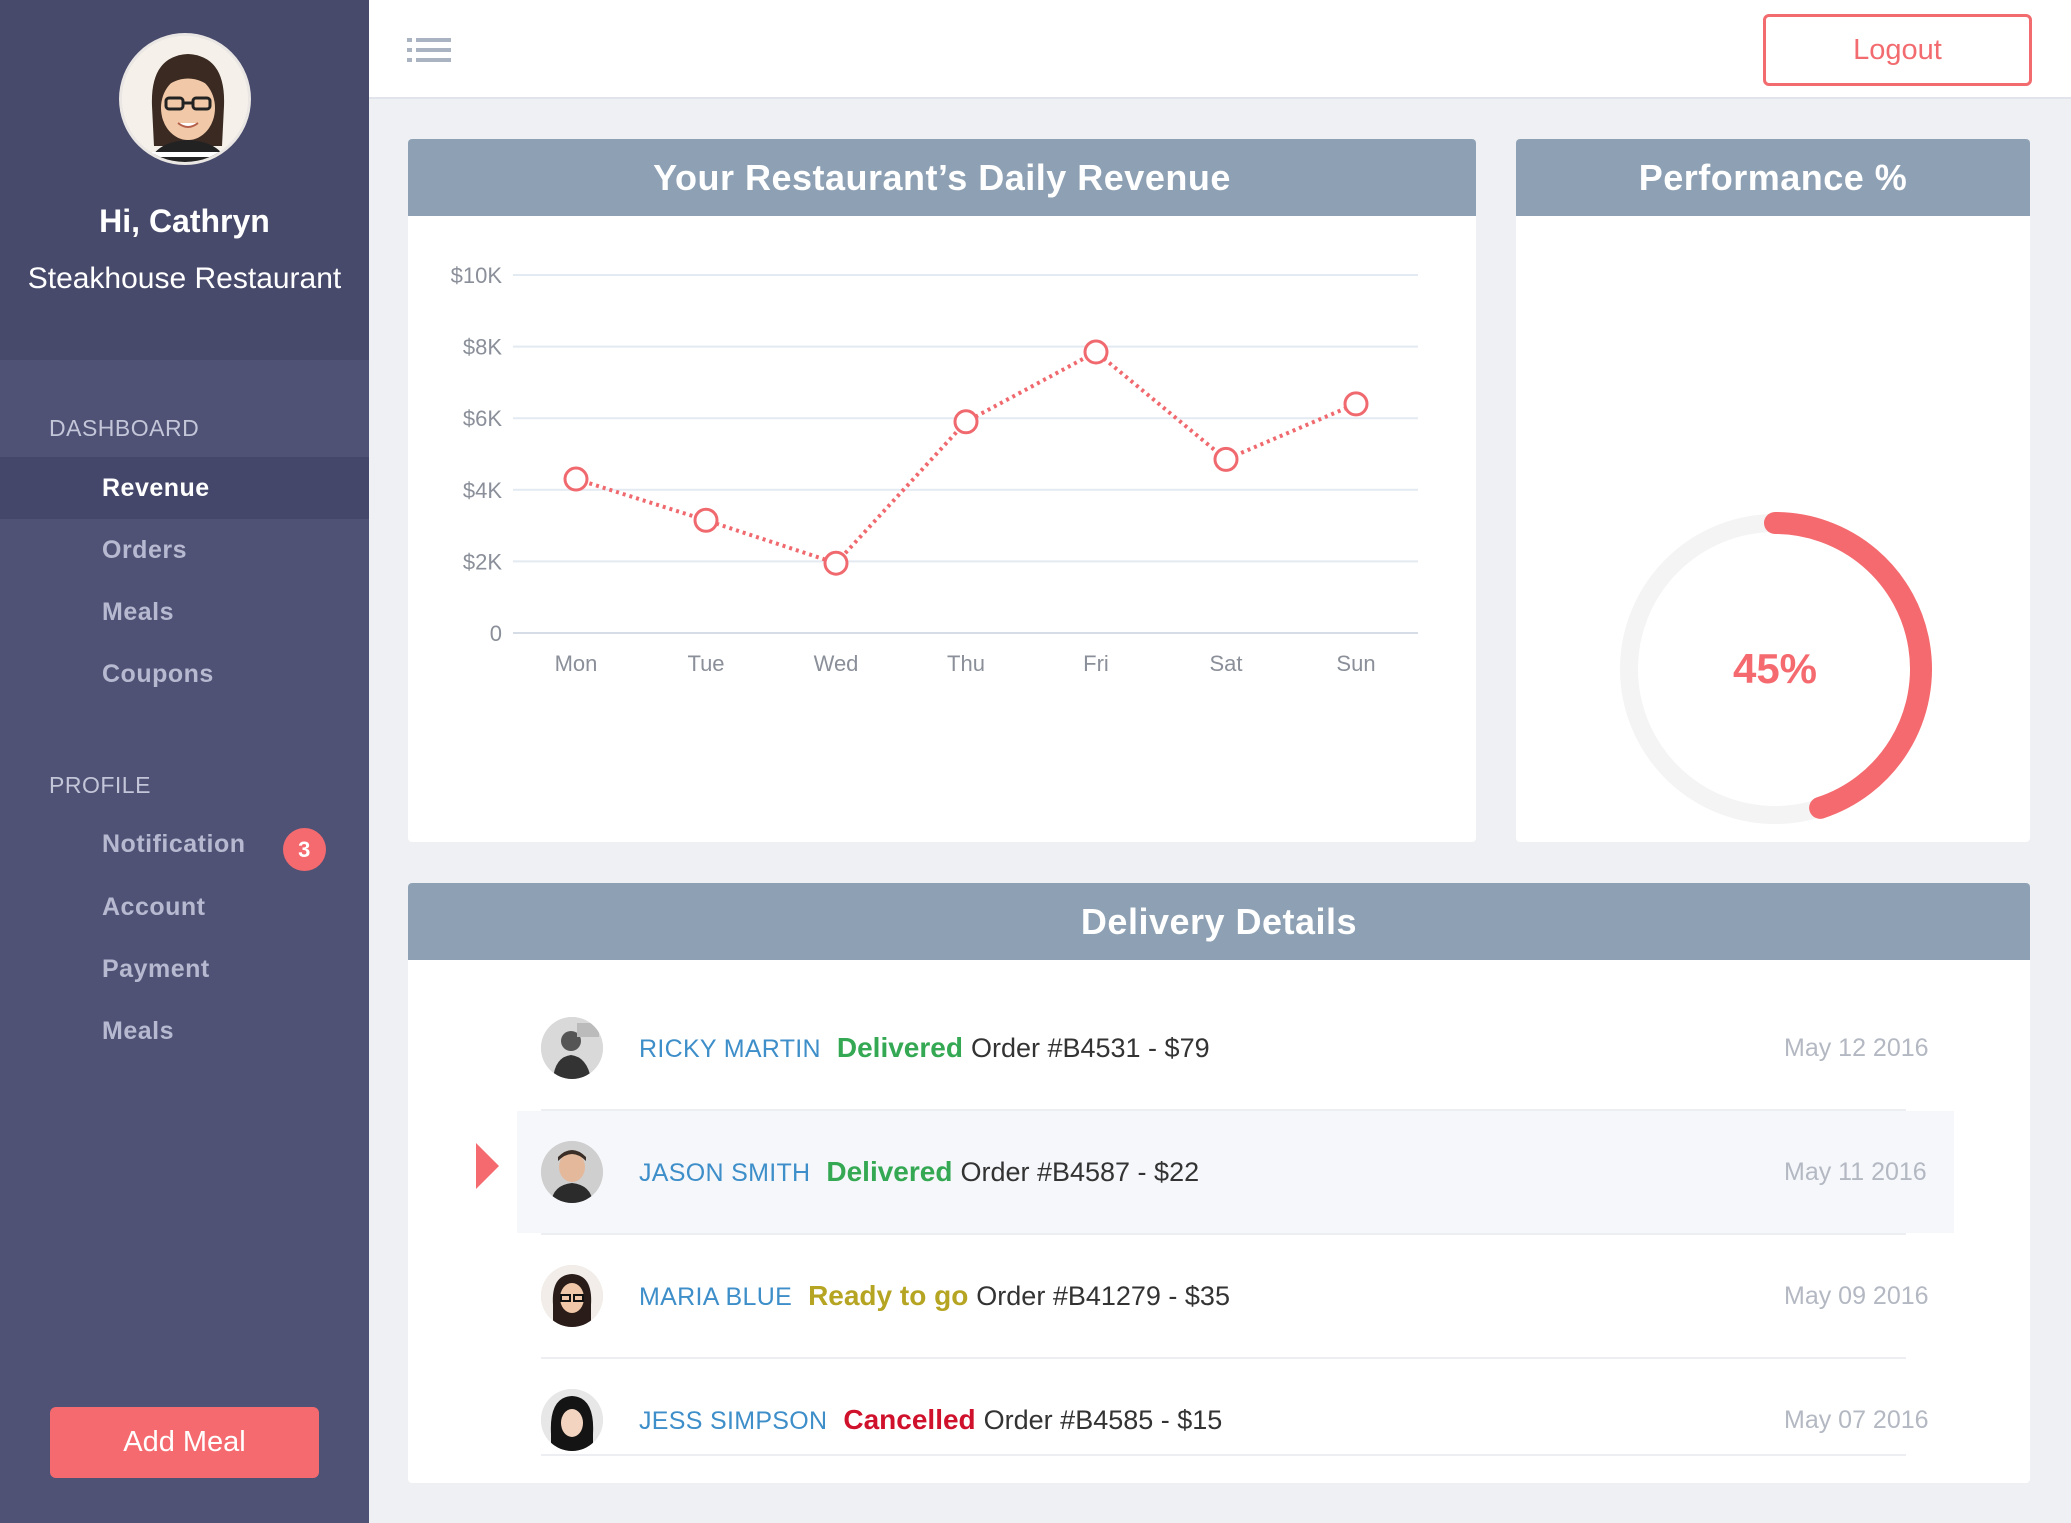  Describe the element at coordinates (156, 487) in the screenshot. I see `sidebar-item-label: Revenue` at that location.